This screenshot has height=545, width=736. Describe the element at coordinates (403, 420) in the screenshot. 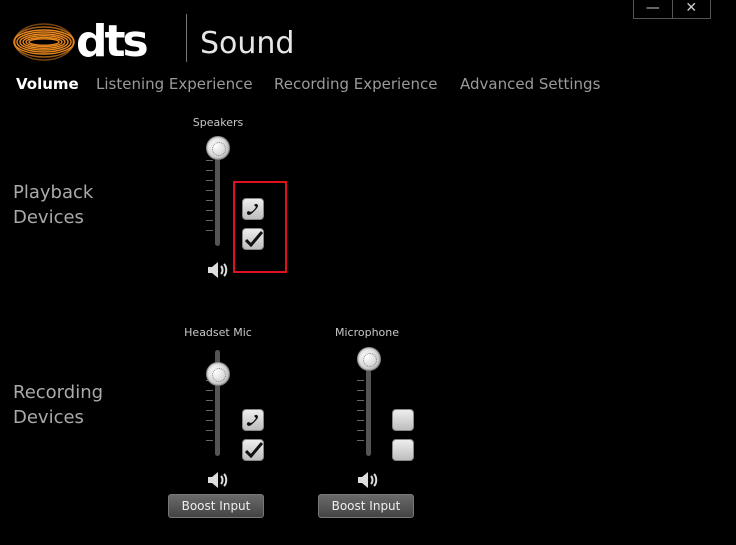

I see `microphone-default-comm-checkbox` at that location.